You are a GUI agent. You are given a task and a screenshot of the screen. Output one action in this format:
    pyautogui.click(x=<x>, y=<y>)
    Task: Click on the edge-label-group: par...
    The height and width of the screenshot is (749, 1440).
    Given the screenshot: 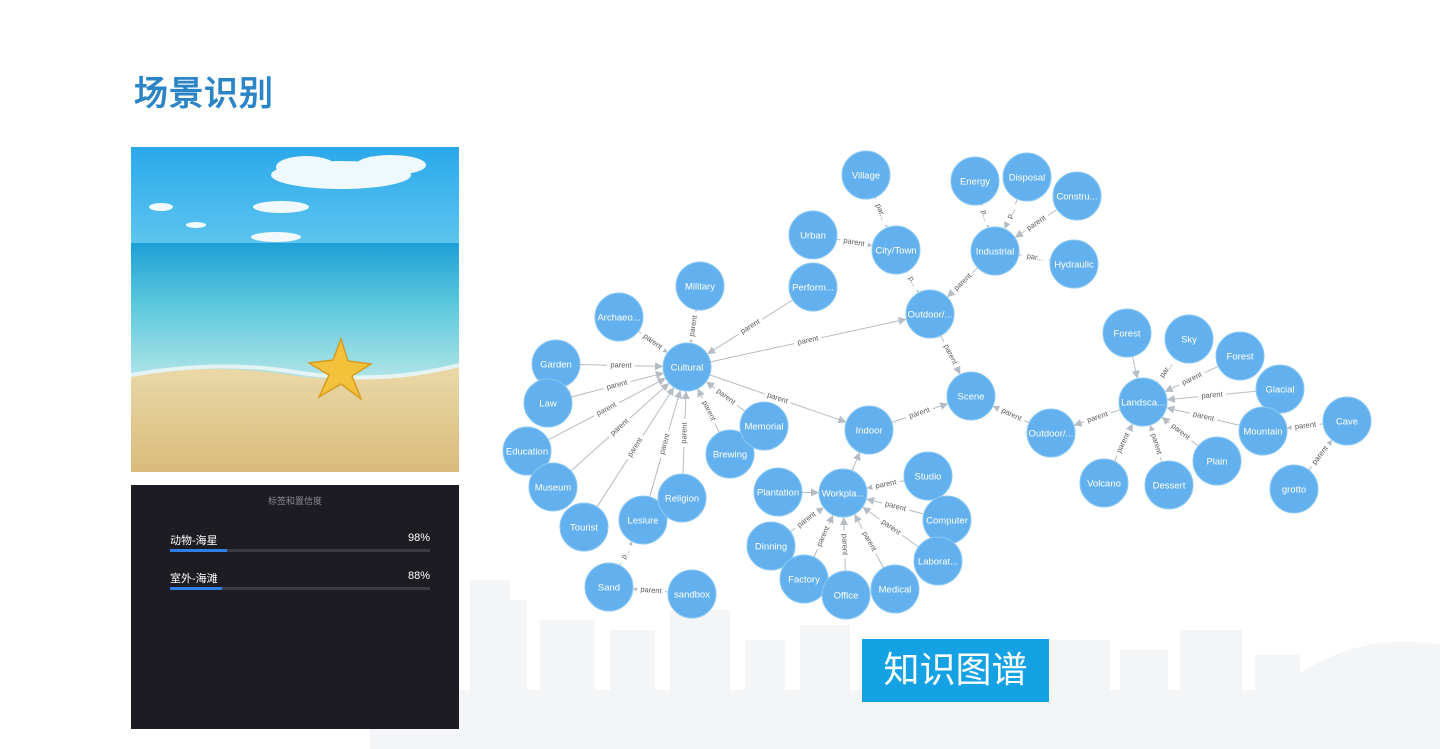 What is the action you would take?
    pyautogui.click(x=1035, y=257)
    